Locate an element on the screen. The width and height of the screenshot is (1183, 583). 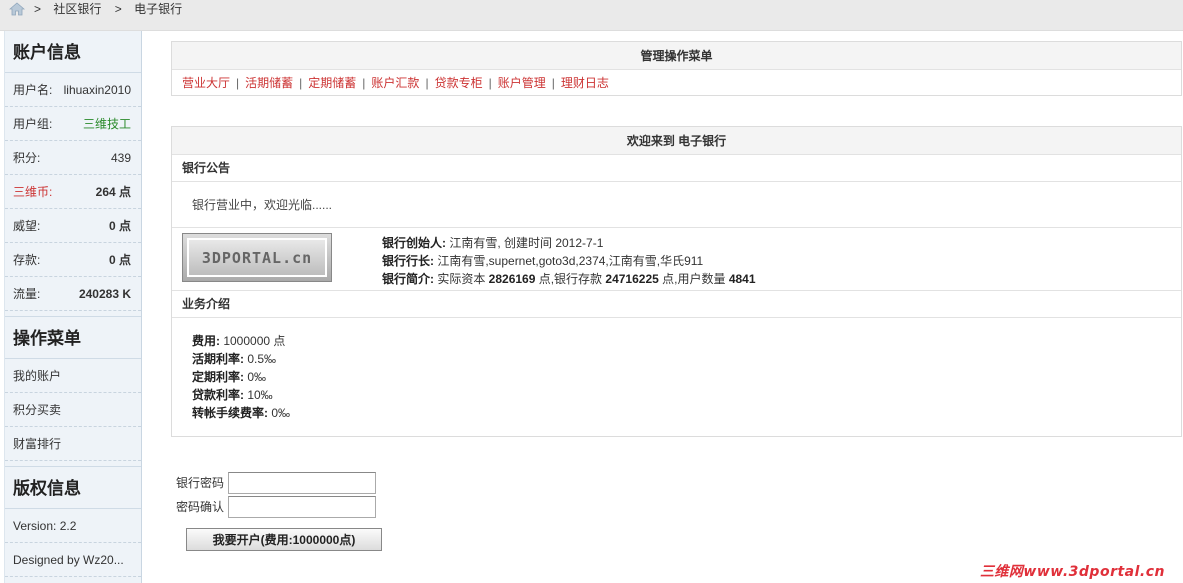
deposit-label: 存款: is located at coordinates (27, 260).